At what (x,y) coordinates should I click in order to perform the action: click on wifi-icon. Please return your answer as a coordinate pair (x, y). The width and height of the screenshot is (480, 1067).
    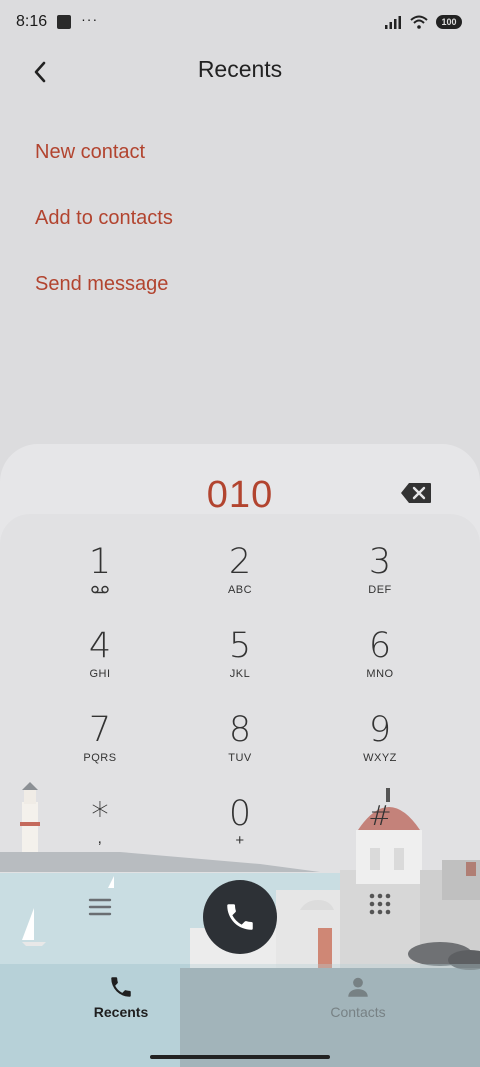
    Looking at the image, I should click on (419, 22).